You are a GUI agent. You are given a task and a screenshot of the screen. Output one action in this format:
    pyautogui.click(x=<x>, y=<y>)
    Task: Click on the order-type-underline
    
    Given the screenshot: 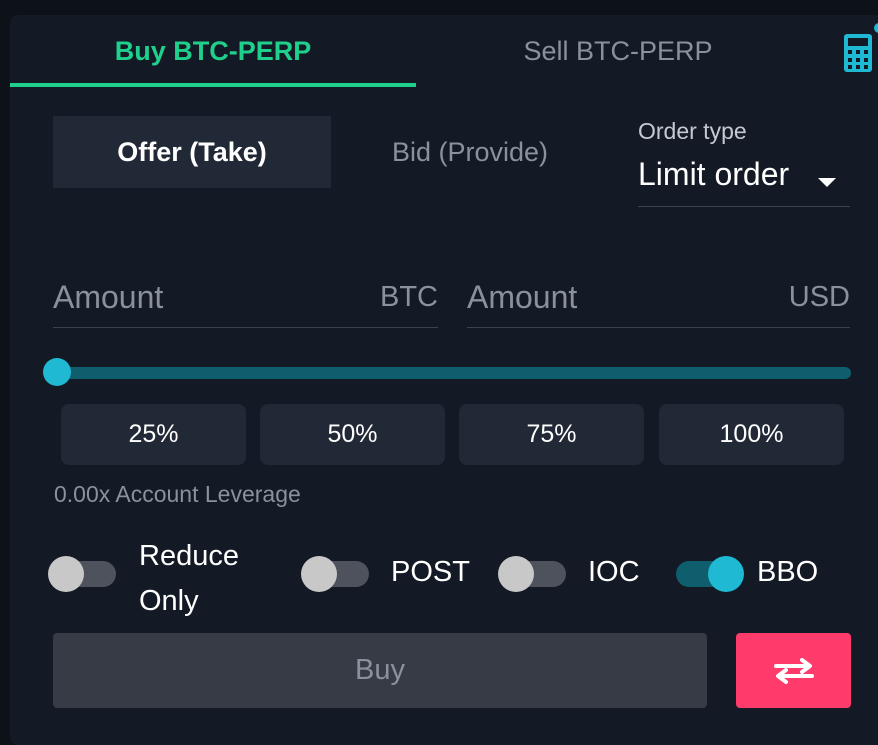 What is the action you would take?
    pyautogui.click(x=744, y=206)
    